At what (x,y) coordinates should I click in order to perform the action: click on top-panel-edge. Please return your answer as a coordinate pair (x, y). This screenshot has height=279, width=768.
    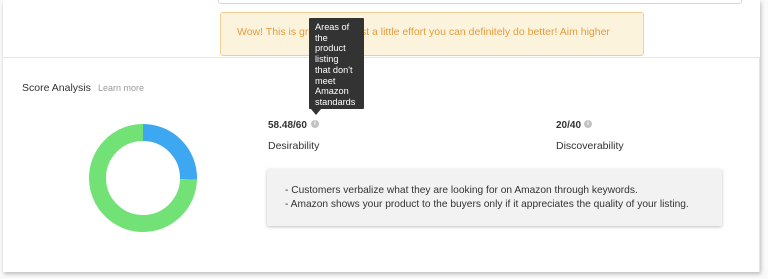
    Looking at the image, I should click on (480, 2).